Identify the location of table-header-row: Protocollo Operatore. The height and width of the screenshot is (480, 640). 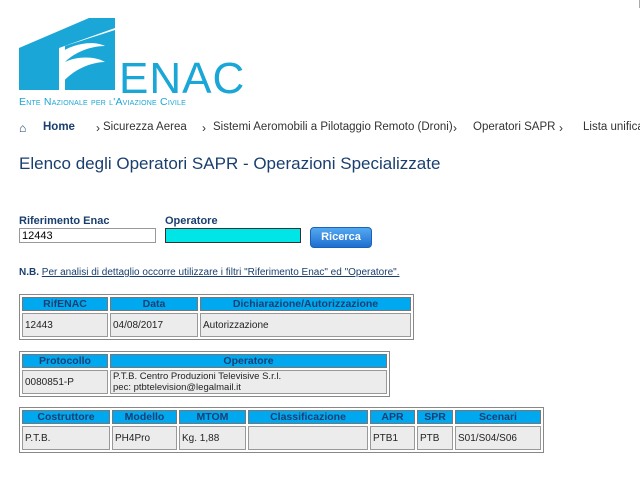
(204, 361).